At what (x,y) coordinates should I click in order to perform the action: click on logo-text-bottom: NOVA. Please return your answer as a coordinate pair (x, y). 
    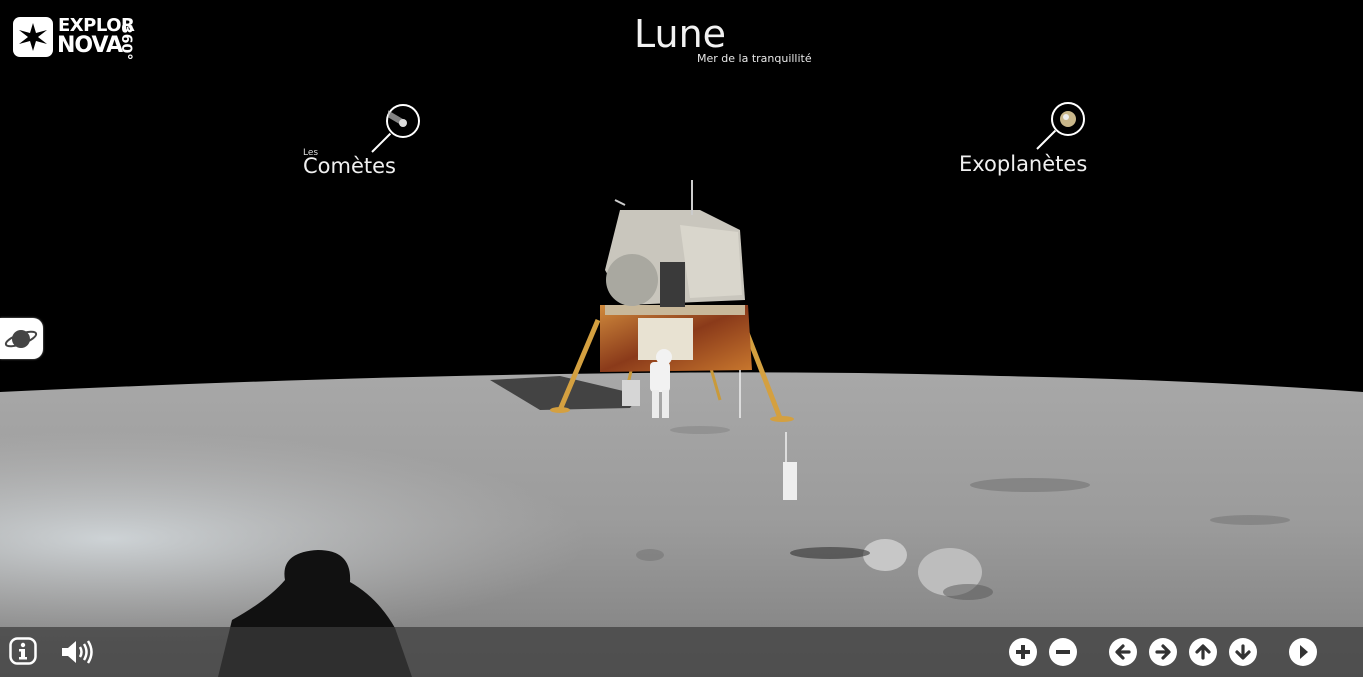
    Looking at the image, I should click on (90, 45).